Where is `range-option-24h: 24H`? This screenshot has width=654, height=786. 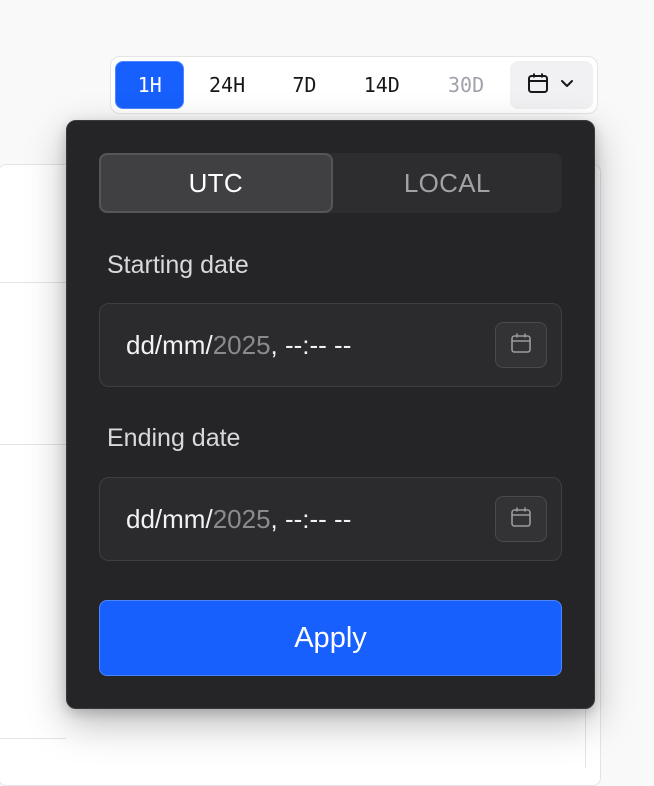
range-option-24h: 24H is located at coordinates (226, 85).